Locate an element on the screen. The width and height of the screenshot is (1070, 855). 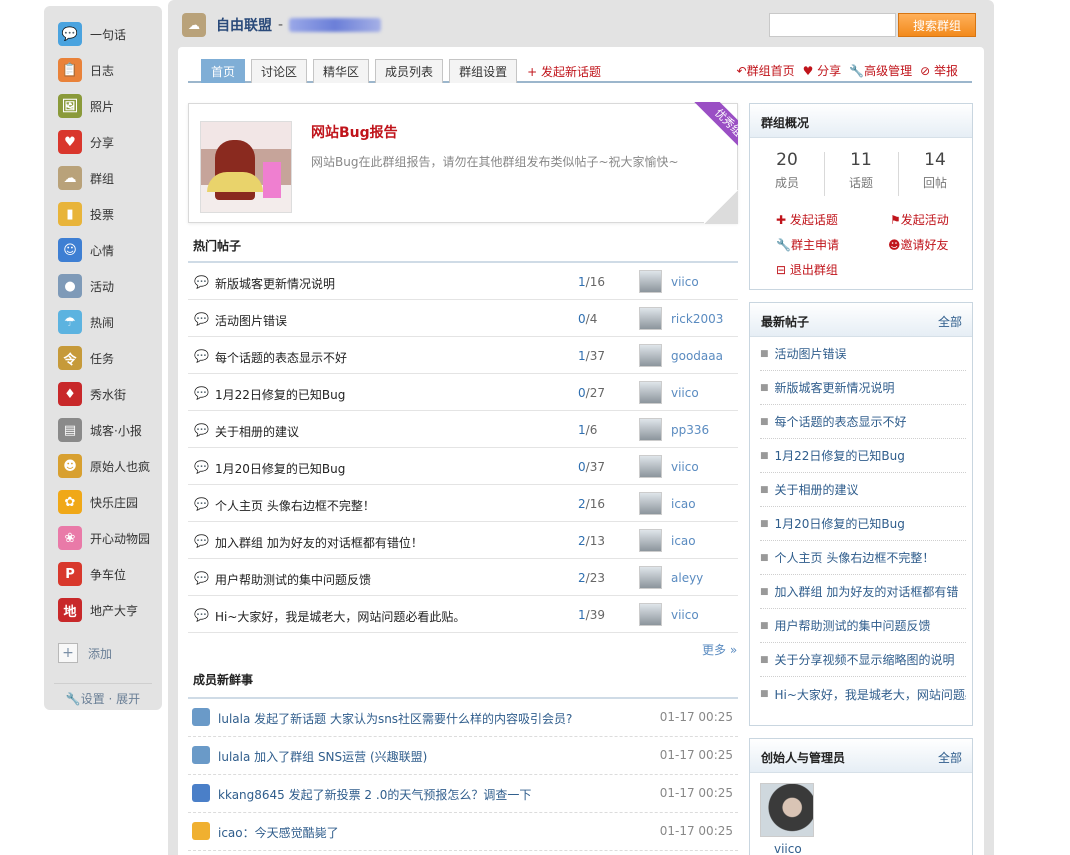
sidebar-app-newspaper: ▤ 城客·小报 is located at coordinates (103, 430).